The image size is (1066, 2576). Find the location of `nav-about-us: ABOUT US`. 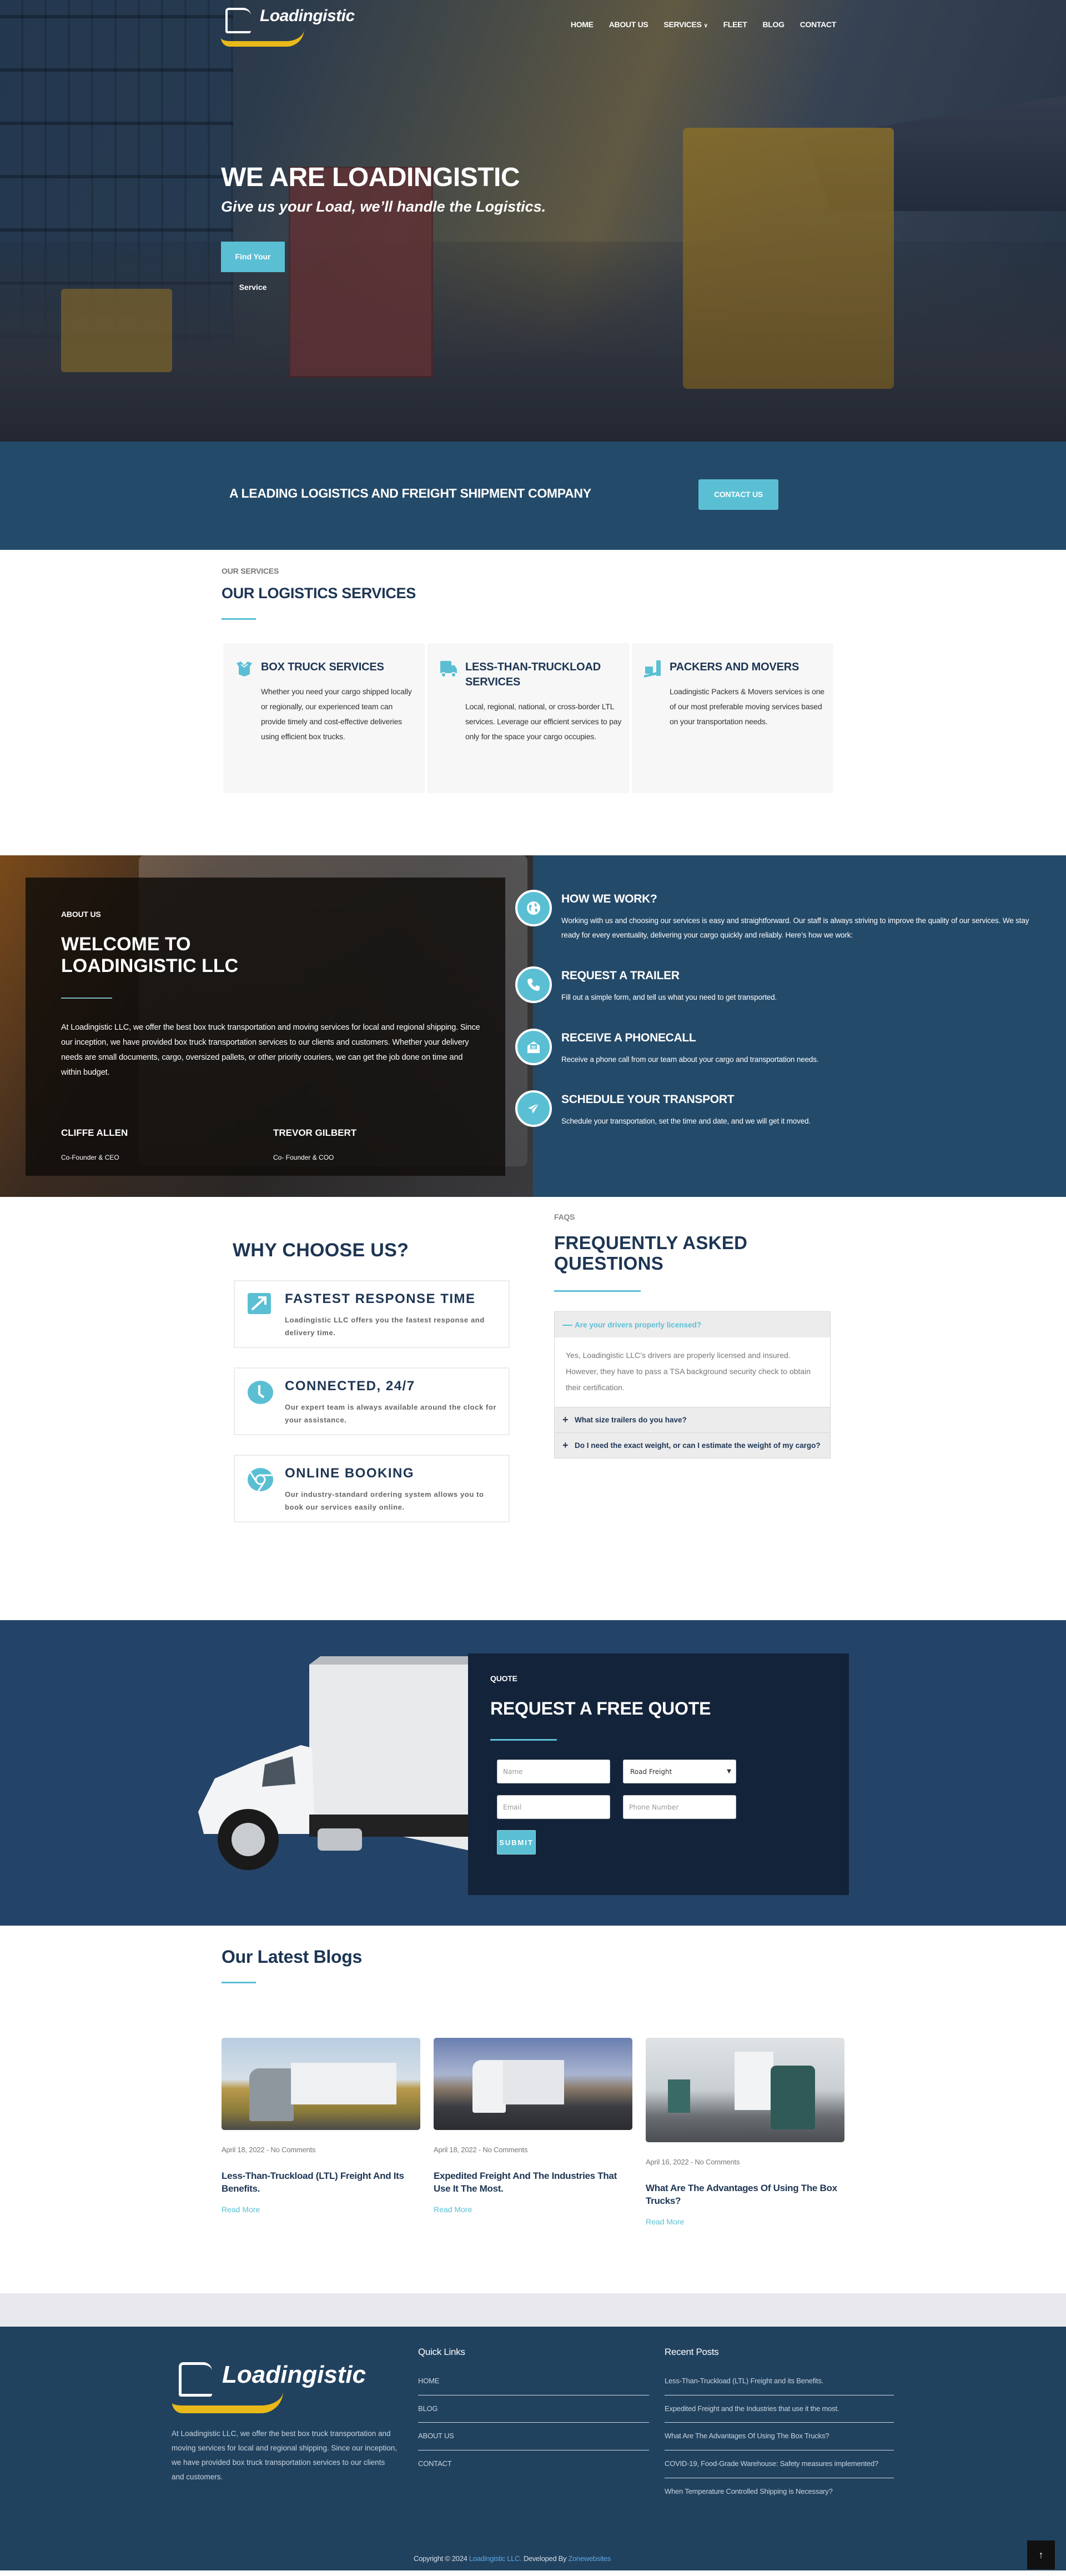

nav-about-us: ABOUT US is located at coordinates (628, 25).